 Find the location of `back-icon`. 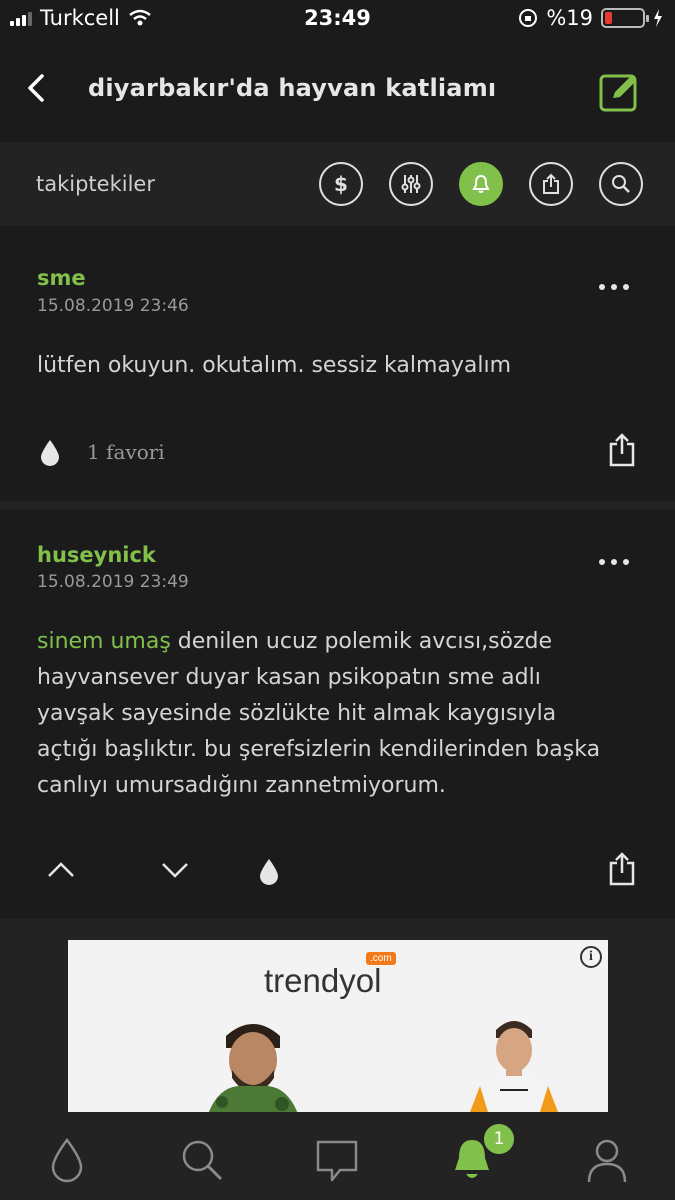

back-icon is located at coordinates (38, 88).